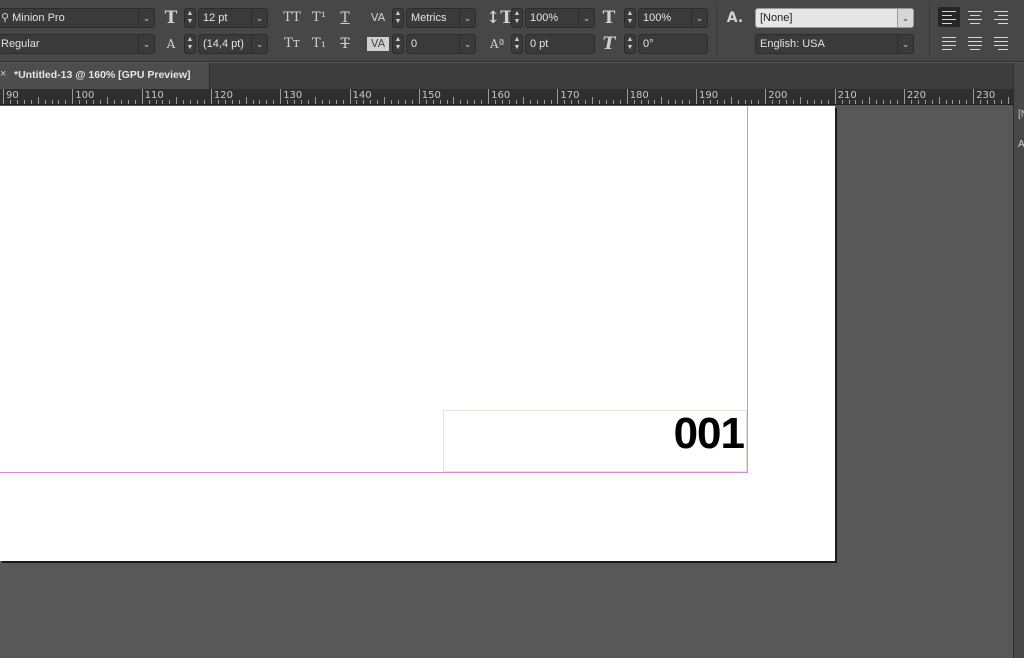 The image size is (1024, 658). I want to click on character-style-field: [None] ⌄, so click(834, 18).